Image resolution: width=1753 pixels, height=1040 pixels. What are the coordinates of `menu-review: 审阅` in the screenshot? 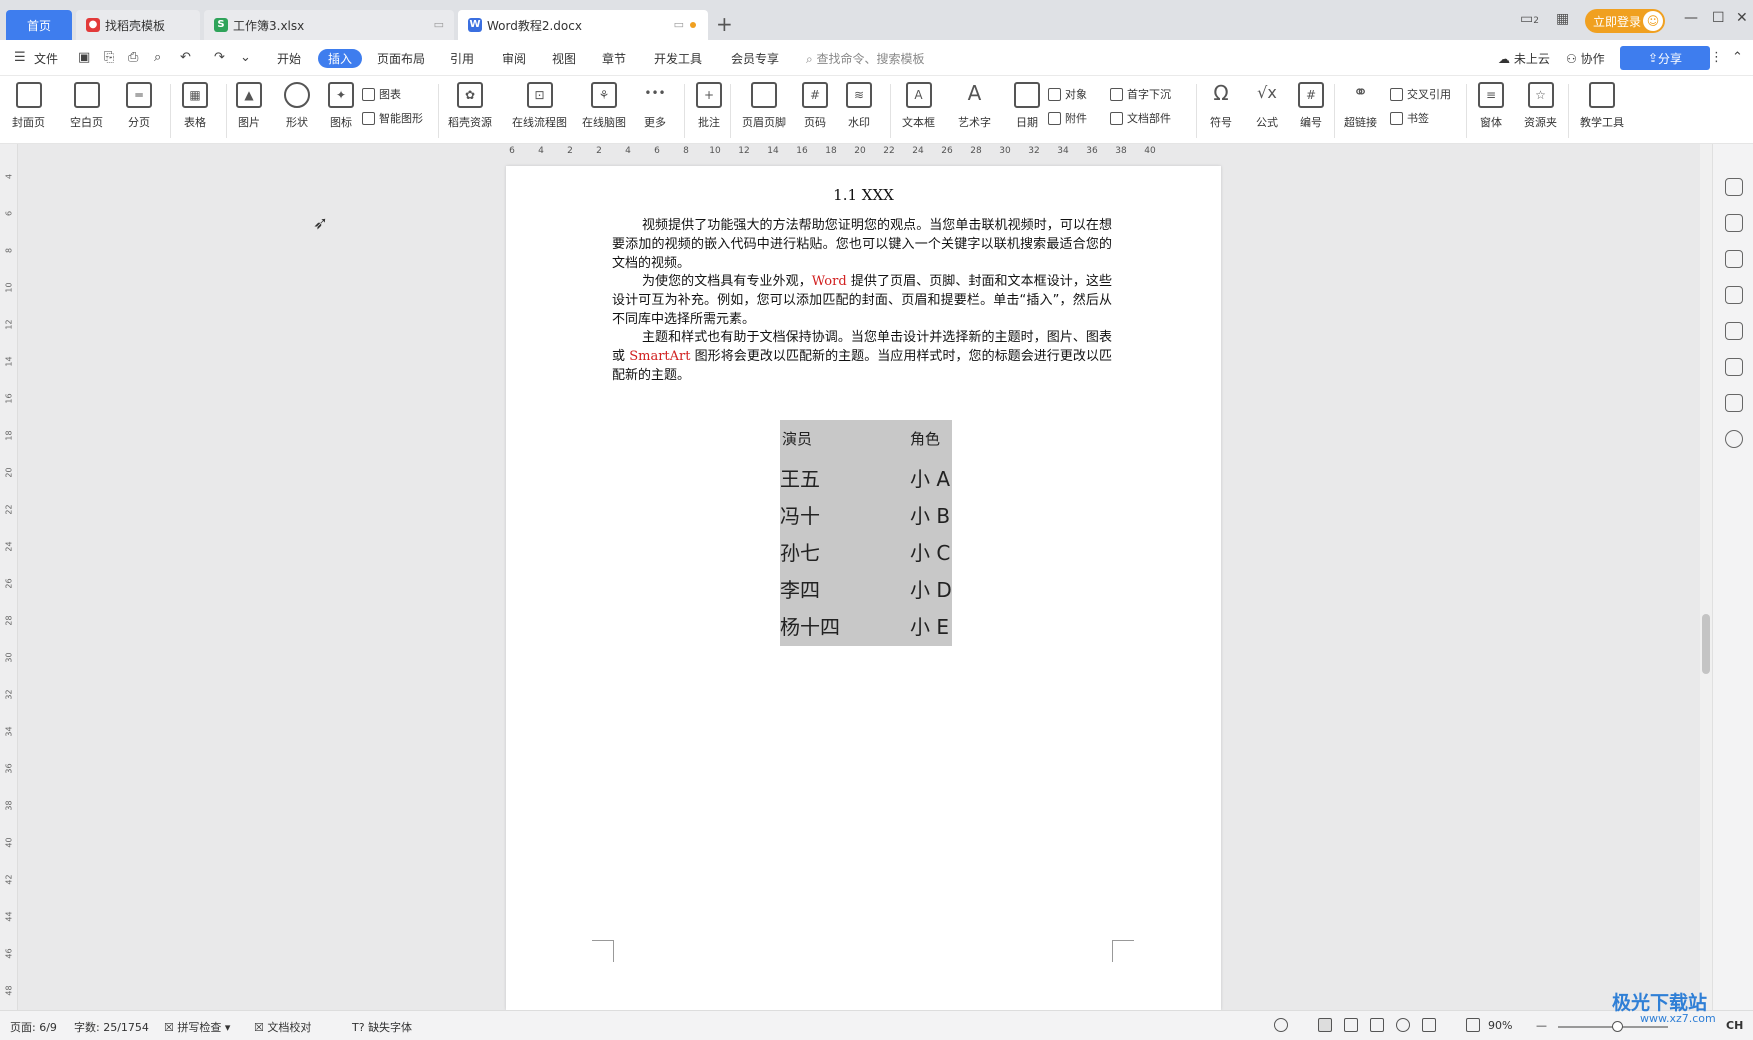 It's located at (514, 58).